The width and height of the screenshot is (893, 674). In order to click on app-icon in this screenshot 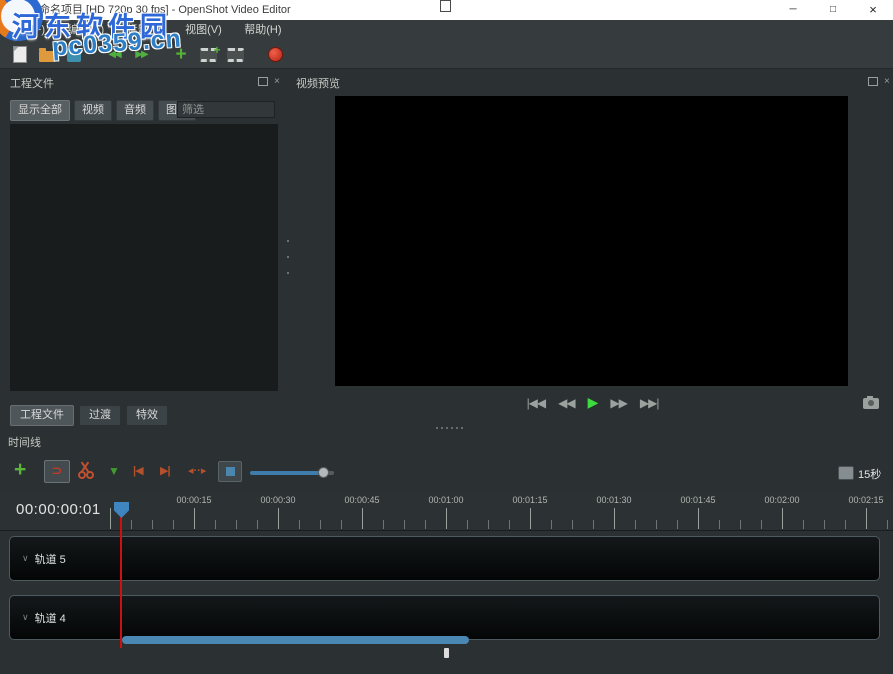, I will do `click(13, 9)`.